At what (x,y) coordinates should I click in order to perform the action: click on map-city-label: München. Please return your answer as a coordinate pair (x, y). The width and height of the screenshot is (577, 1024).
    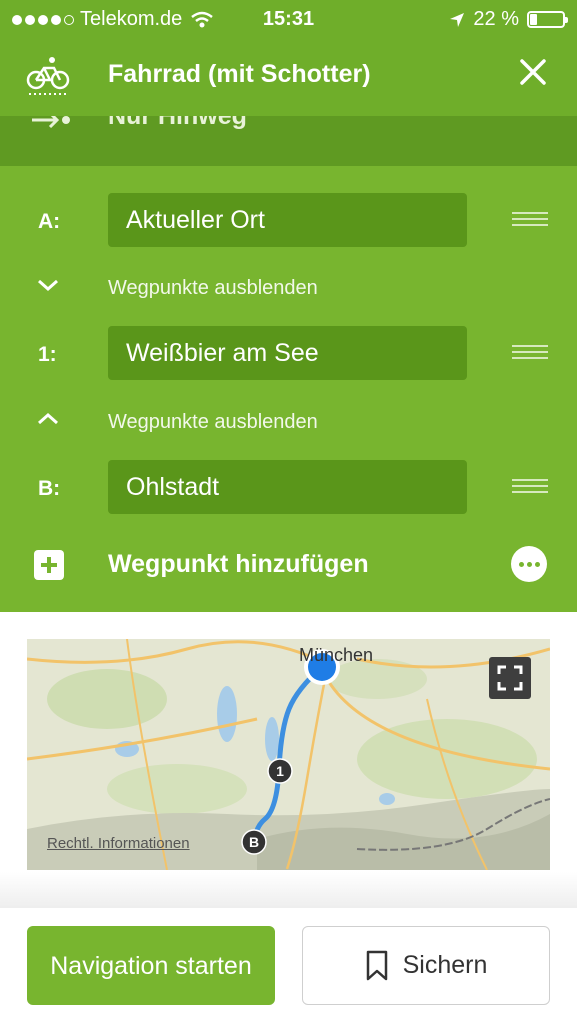
    Looking at the image, I should click on (336, 655).